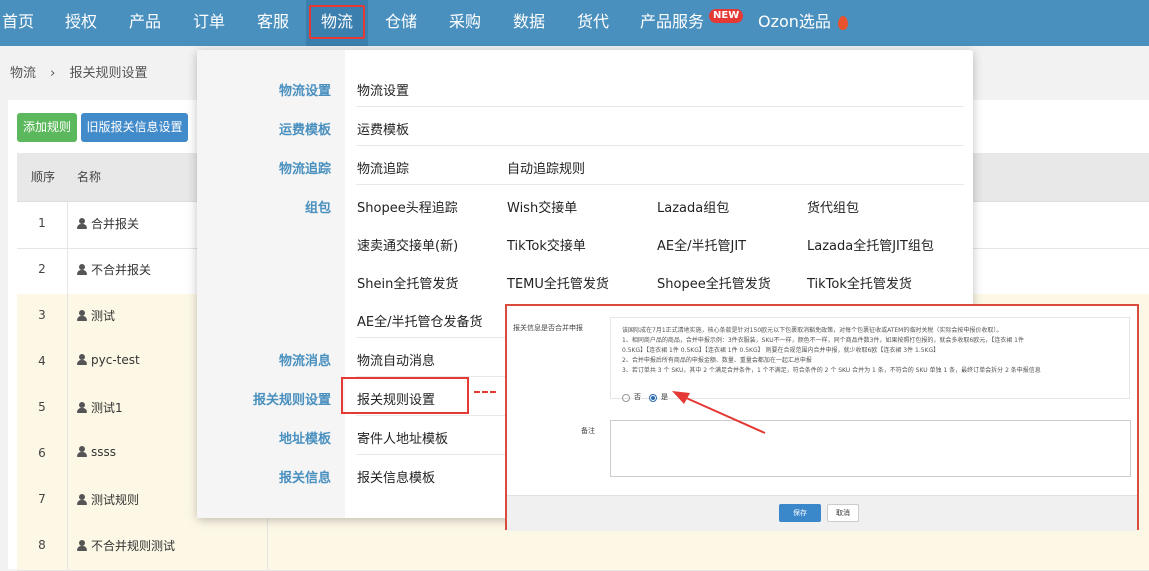 This screenshot has height=571, width=1149. I want to click on new-badge: NEW, so click(726, 16).